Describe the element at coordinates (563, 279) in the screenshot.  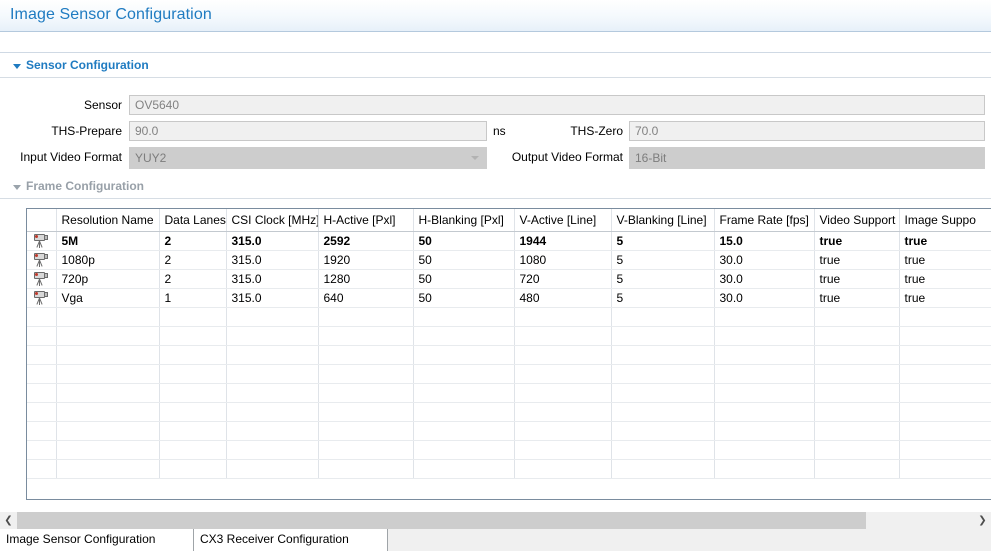
I see `table-cell: 720` at that location.